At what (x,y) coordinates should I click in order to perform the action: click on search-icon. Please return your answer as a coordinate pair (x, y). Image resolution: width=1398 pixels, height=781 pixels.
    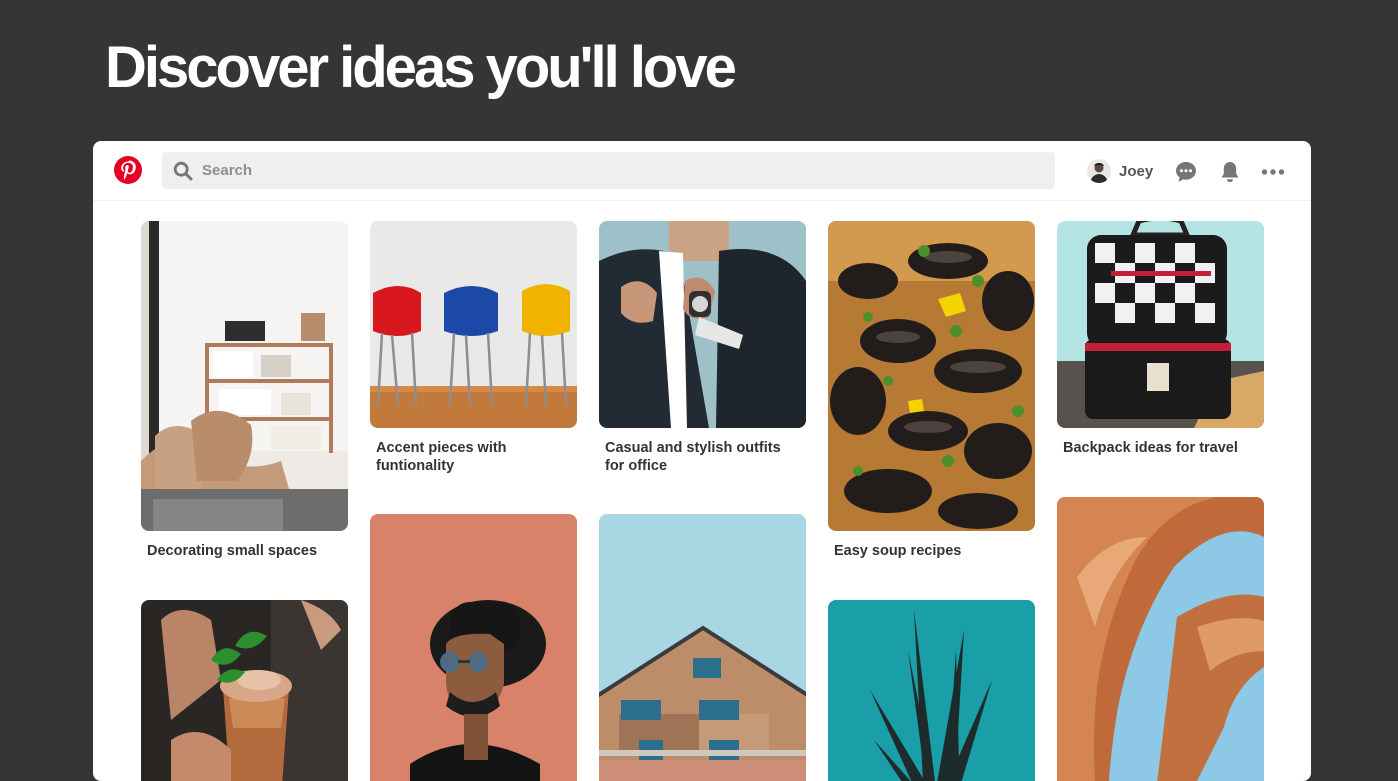
    Looking at the image, I should click on (183, 171).